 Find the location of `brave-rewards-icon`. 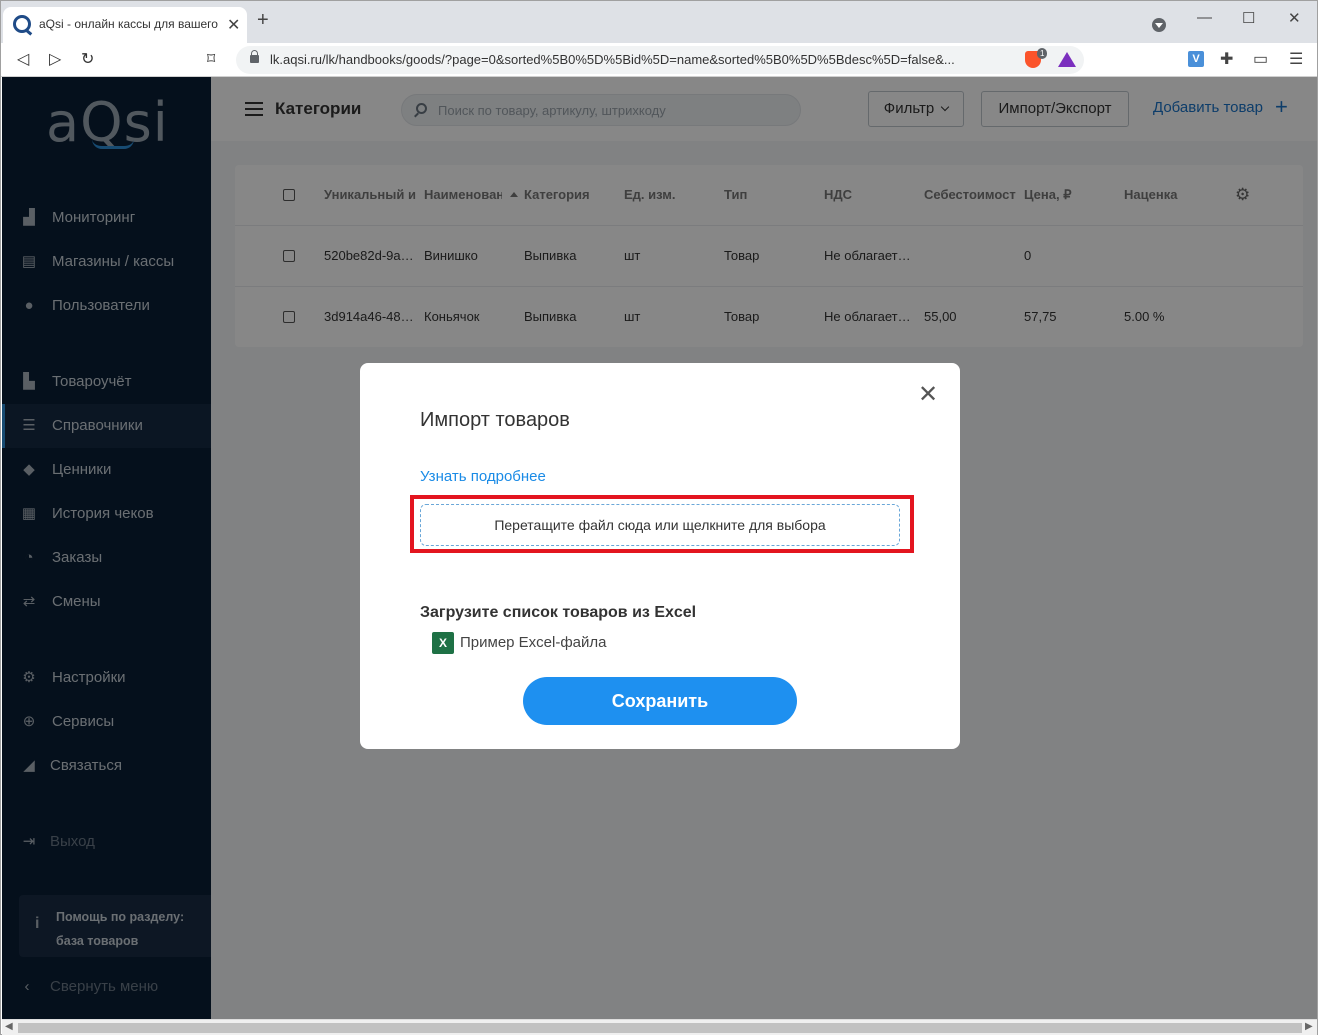

brave-rewards-icon is located at coordinates (1067, 59).